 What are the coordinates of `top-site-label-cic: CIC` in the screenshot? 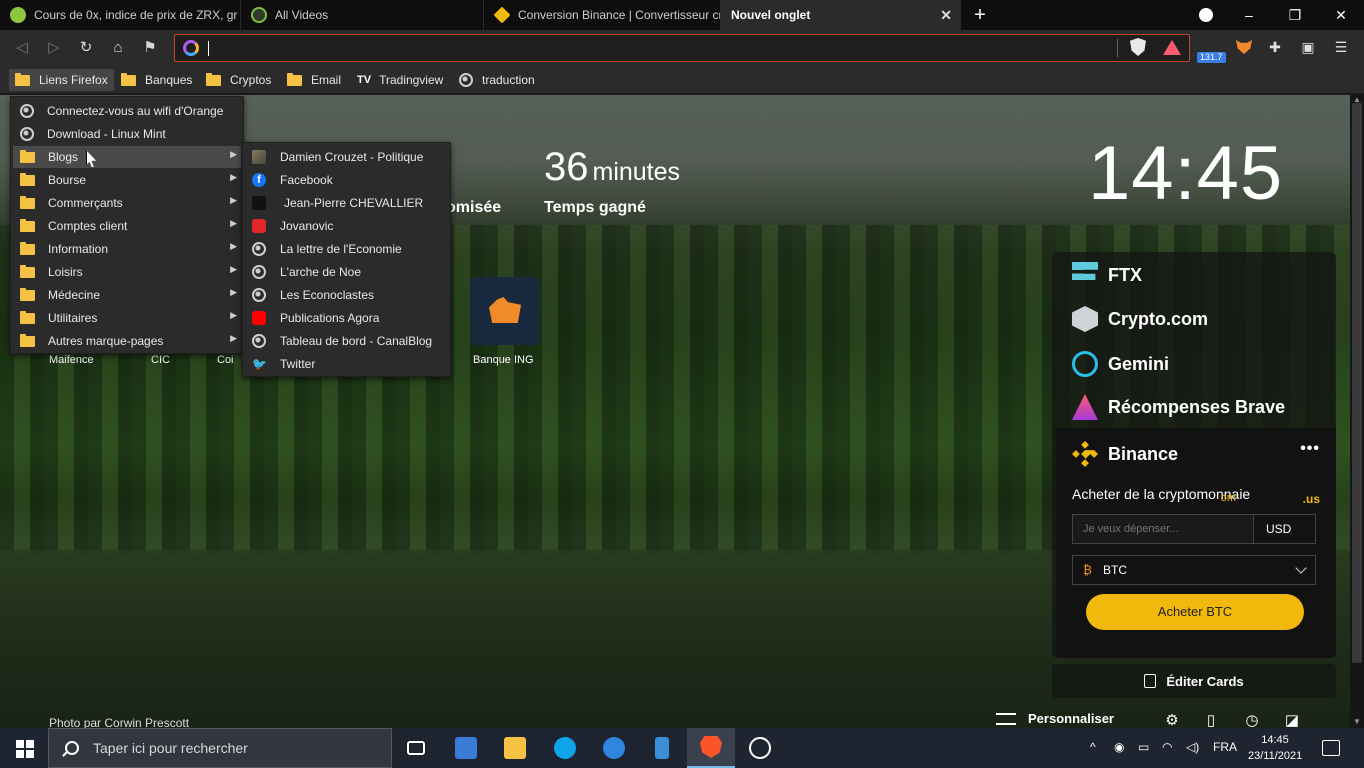 It's located at (160, 360).